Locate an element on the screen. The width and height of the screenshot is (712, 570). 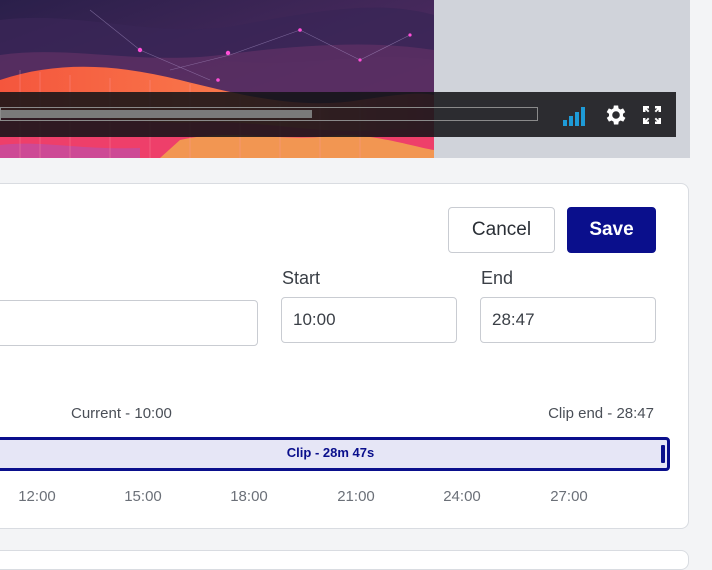
end-time-input is located at coordinates (568, 320).